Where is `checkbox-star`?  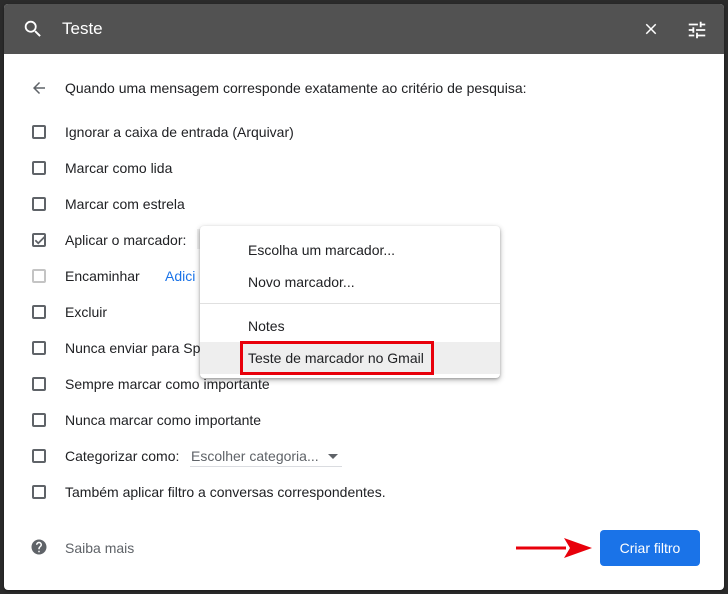
checkbox-star is located at coordinates (39, 204).